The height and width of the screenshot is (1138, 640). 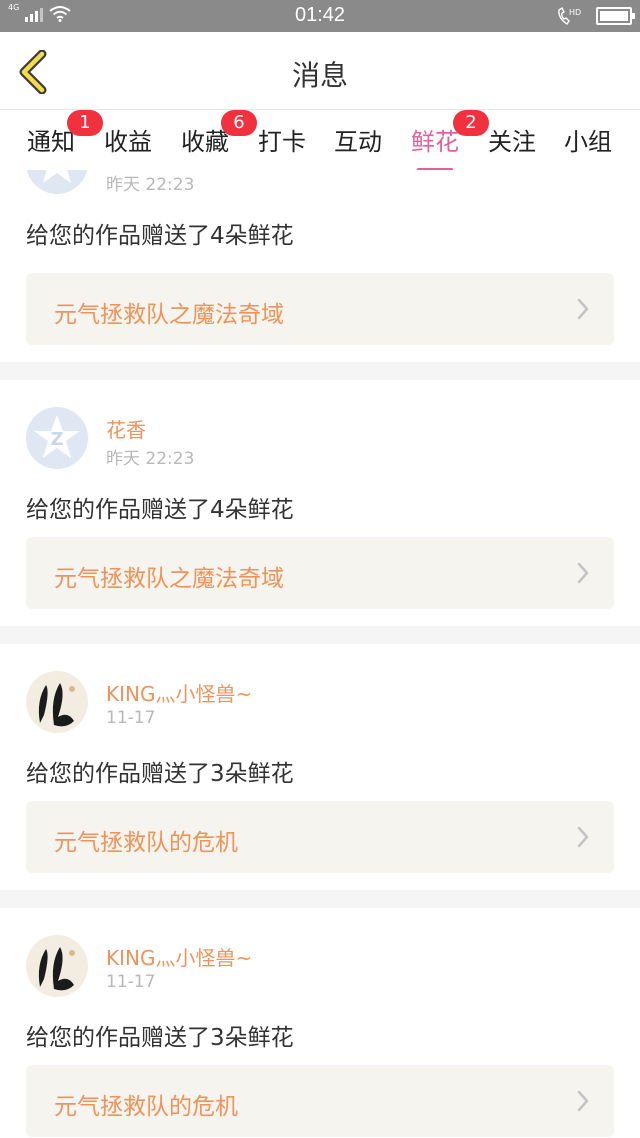 I want to click on tab-label: 互动, so click(x=358, y=142).